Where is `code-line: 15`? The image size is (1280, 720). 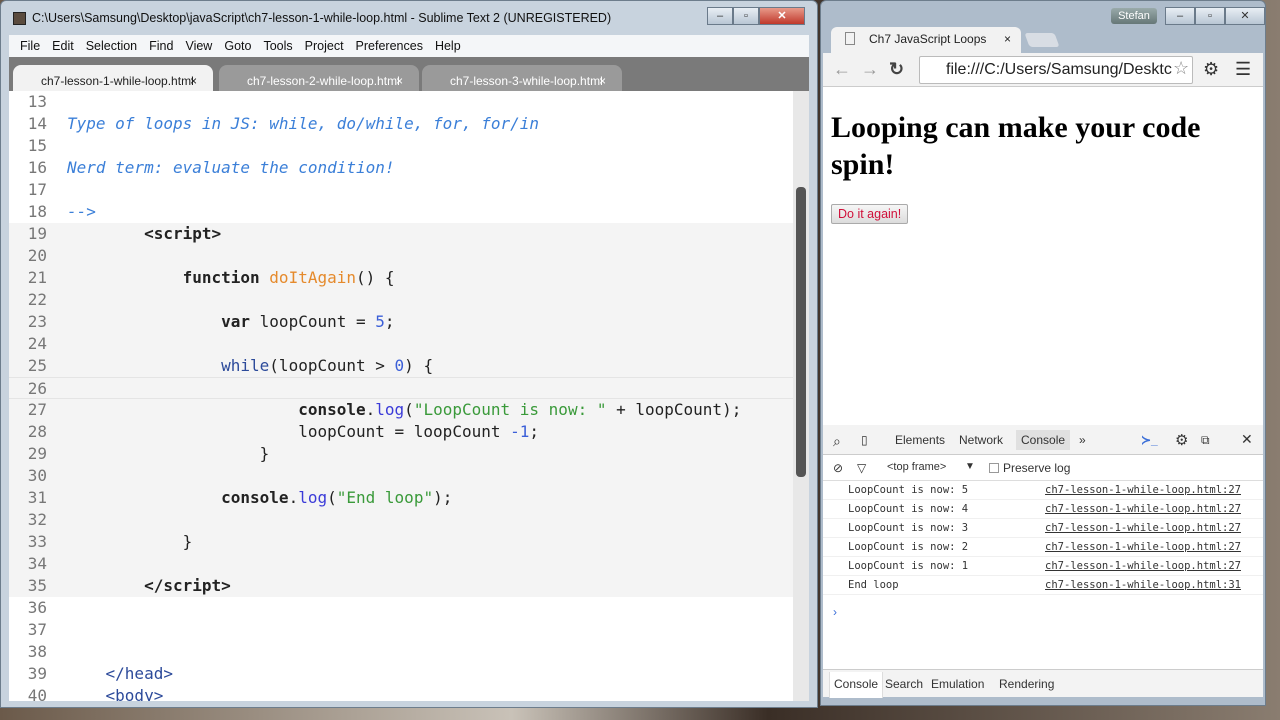
code-line: 15 is located at coordinates (401, 146).